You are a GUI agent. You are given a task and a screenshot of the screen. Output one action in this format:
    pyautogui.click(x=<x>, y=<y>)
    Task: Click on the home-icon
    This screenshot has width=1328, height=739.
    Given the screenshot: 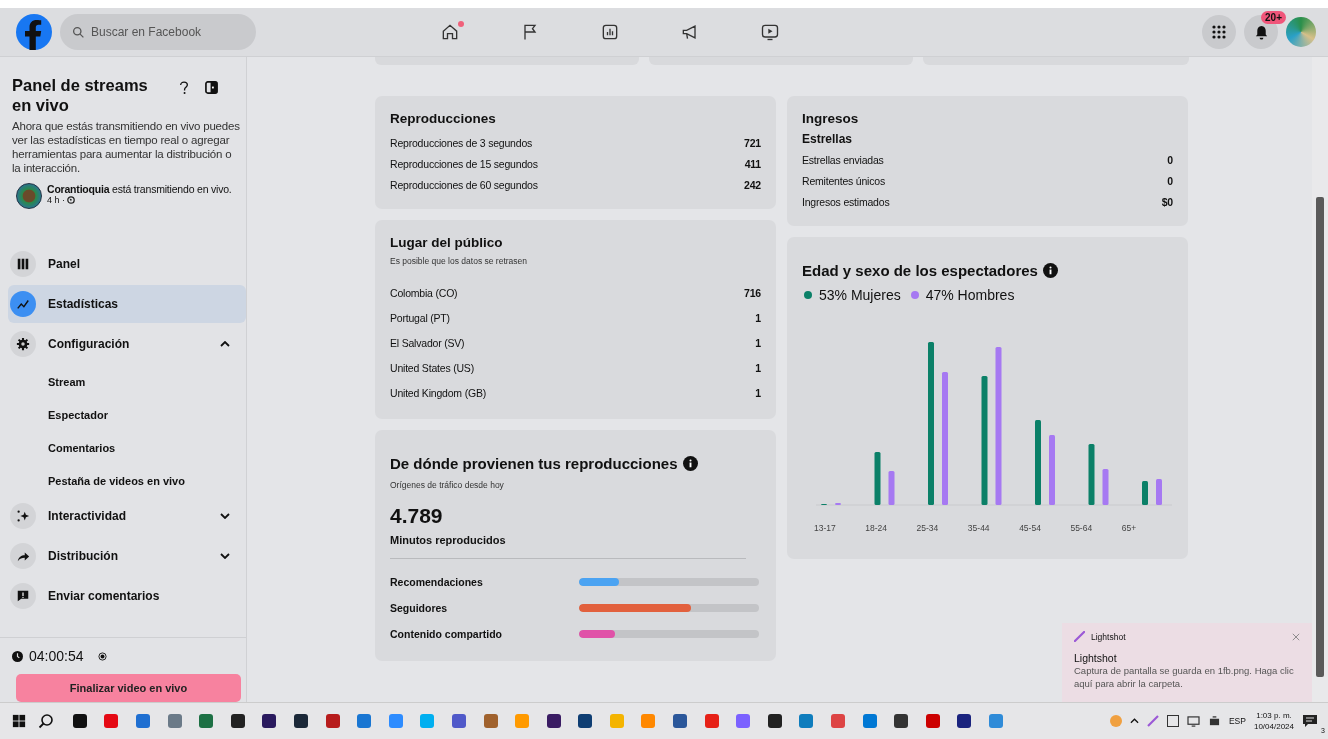 What is the action you would take?
    pyautogui.click(x=450, y=32)
    